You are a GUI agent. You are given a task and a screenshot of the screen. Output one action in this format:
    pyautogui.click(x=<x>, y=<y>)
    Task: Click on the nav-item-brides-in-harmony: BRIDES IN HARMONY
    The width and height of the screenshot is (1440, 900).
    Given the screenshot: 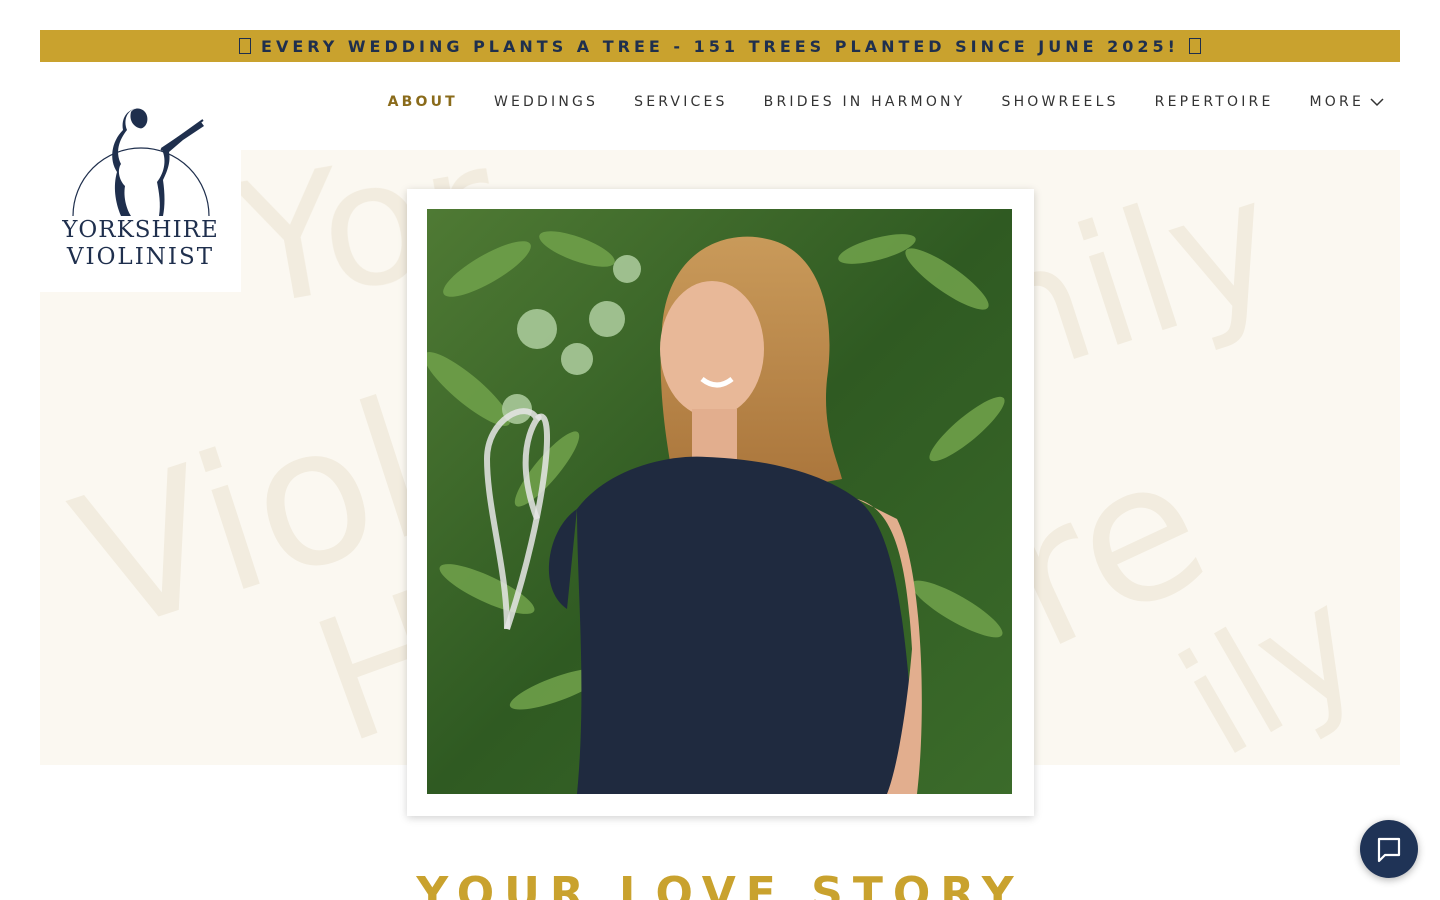 What is the action you would take?
    pyautogui.click(x=865, y=102)
    